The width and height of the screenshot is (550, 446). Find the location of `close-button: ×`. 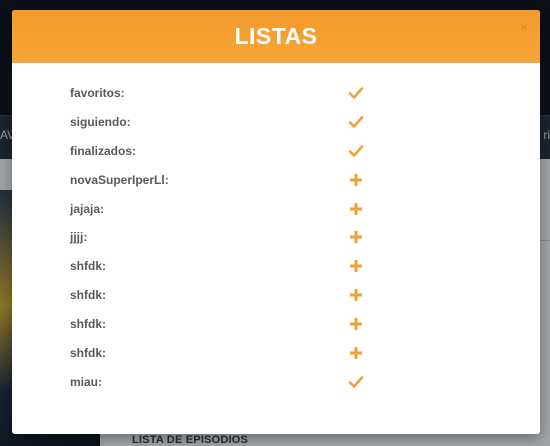

close-button: × is located at coordinates (524, 27).